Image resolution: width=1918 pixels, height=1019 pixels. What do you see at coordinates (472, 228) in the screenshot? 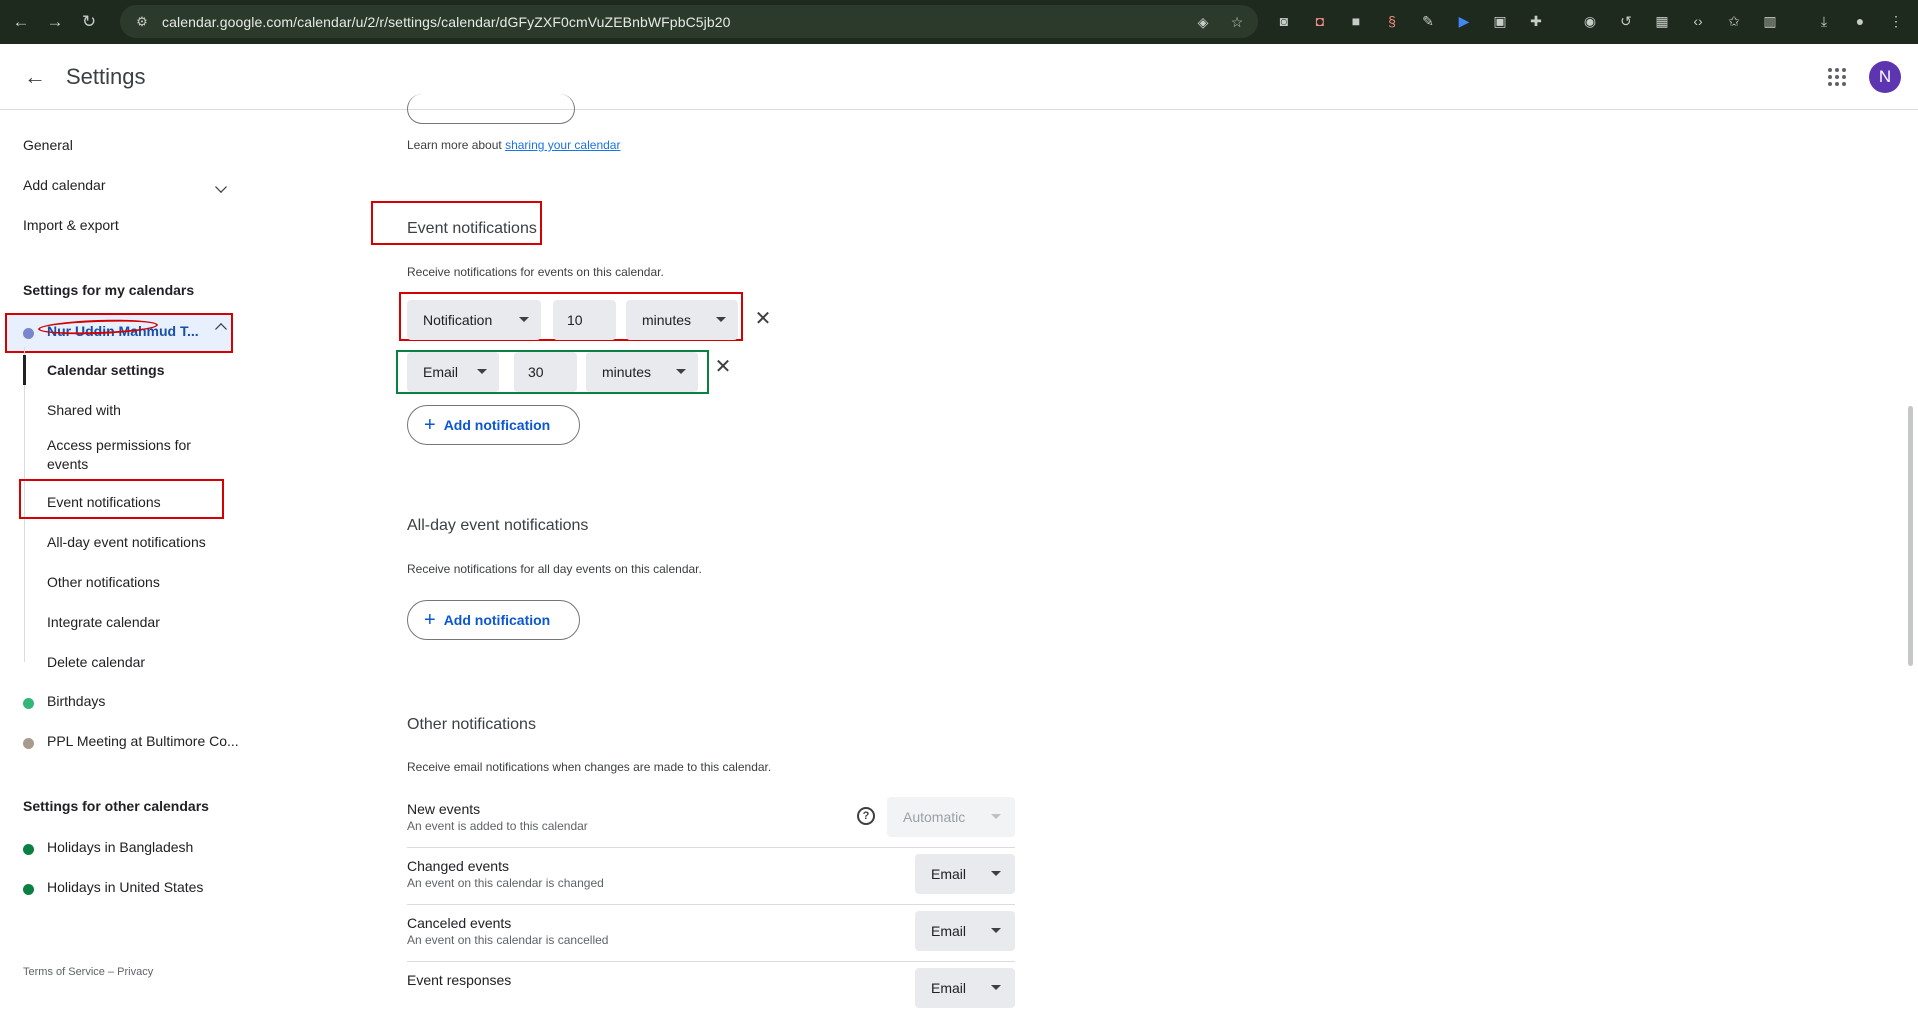
I see `event-notifications-title: Event notifications` at bounding box center [472, 228].